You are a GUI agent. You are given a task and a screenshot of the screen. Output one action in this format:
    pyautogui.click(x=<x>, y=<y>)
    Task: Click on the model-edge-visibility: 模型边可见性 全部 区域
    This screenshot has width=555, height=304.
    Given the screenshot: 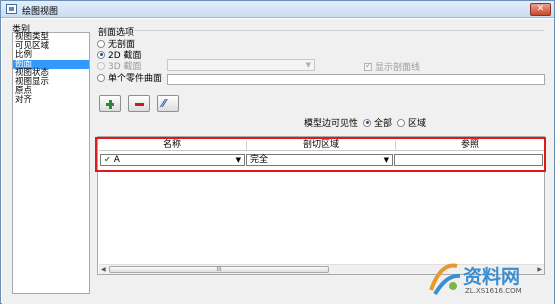 What is the action you would take?
    pyautogui.click(x=365, y=122)
    